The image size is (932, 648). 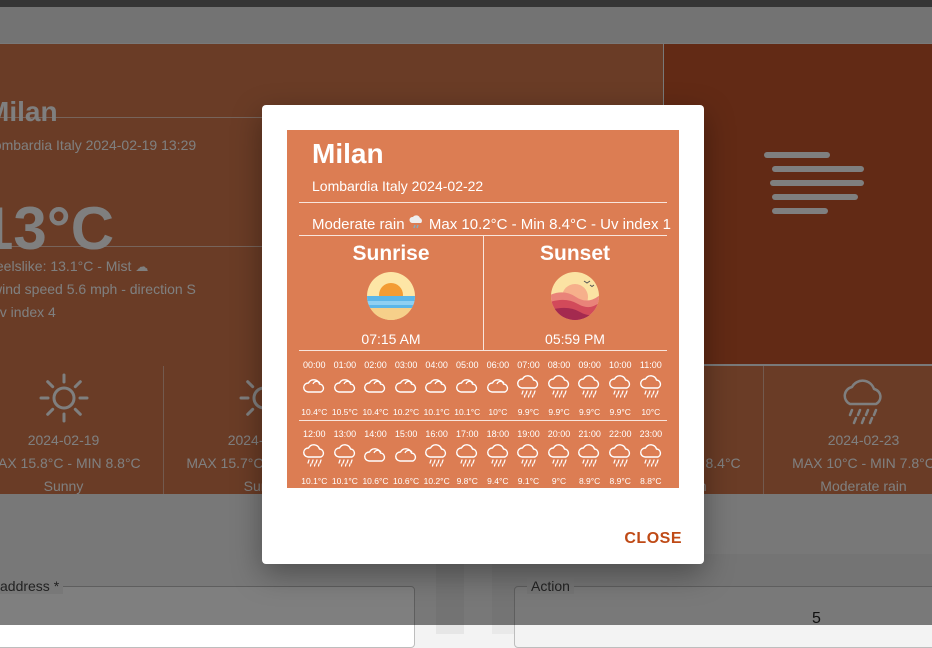 What do you see at coordinates (436, 365) in the screenshot?
I see `hour-label: 04:00` at bounding box center [436, 365].